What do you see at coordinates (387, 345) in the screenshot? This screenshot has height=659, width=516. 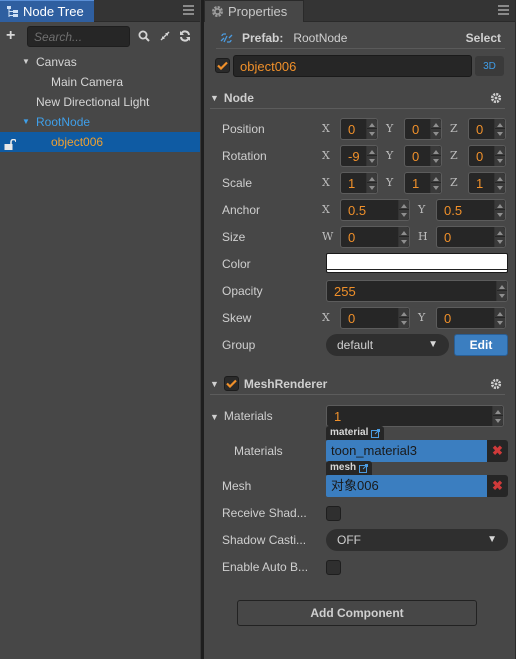 I see `group-dropdown: default ▼` at bounding box center [387, 345].